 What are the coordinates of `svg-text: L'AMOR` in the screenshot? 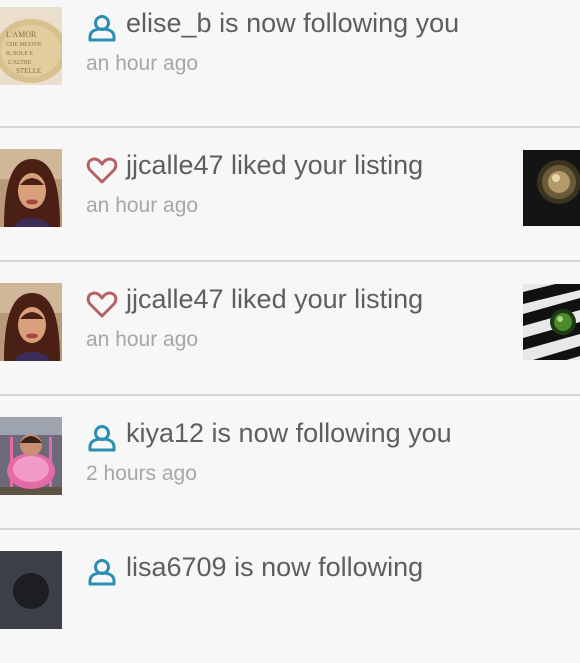 It's located at (21, 34).